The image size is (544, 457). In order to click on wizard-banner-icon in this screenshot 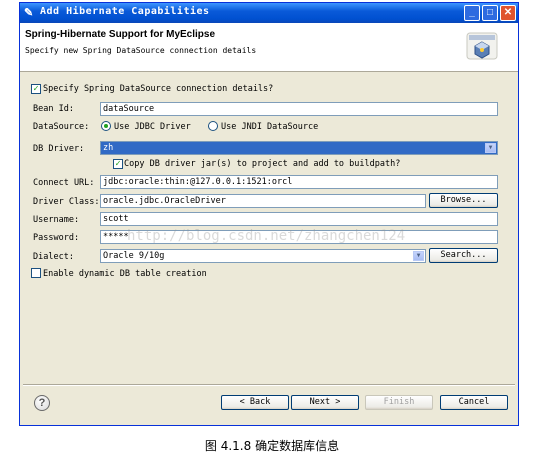, I will do `click(482, 46)`.